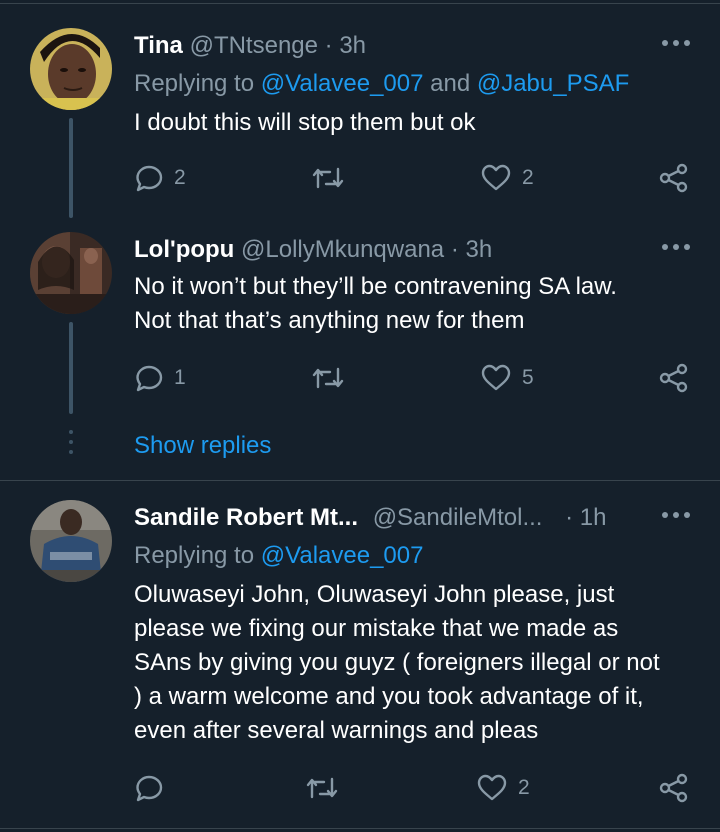 The image size is (720, 832). What do you see at coordinates (329, 320) in the screenshot?
I see `tweet-text-line: Not that that’s anything new for them` at bounding box center [329, 320].